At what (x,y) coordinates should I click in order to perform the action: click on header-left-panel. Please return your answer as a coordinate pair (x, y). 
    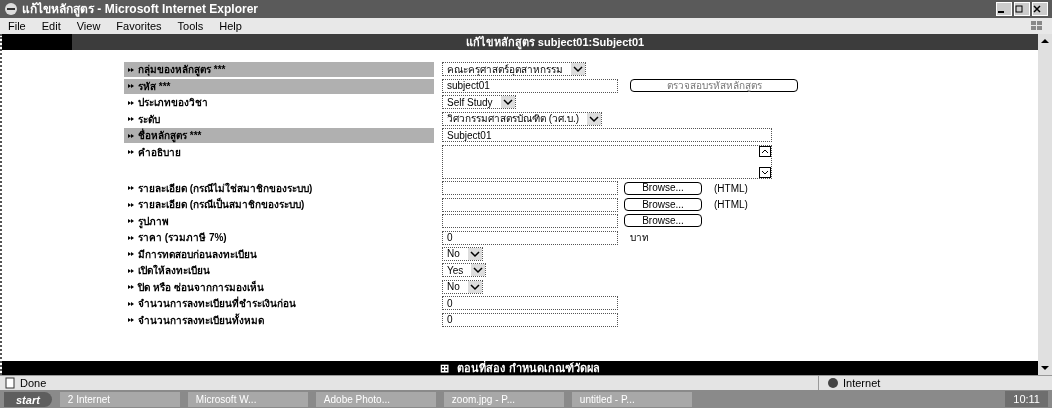
    Looking at the image, I should click on (37, 42).